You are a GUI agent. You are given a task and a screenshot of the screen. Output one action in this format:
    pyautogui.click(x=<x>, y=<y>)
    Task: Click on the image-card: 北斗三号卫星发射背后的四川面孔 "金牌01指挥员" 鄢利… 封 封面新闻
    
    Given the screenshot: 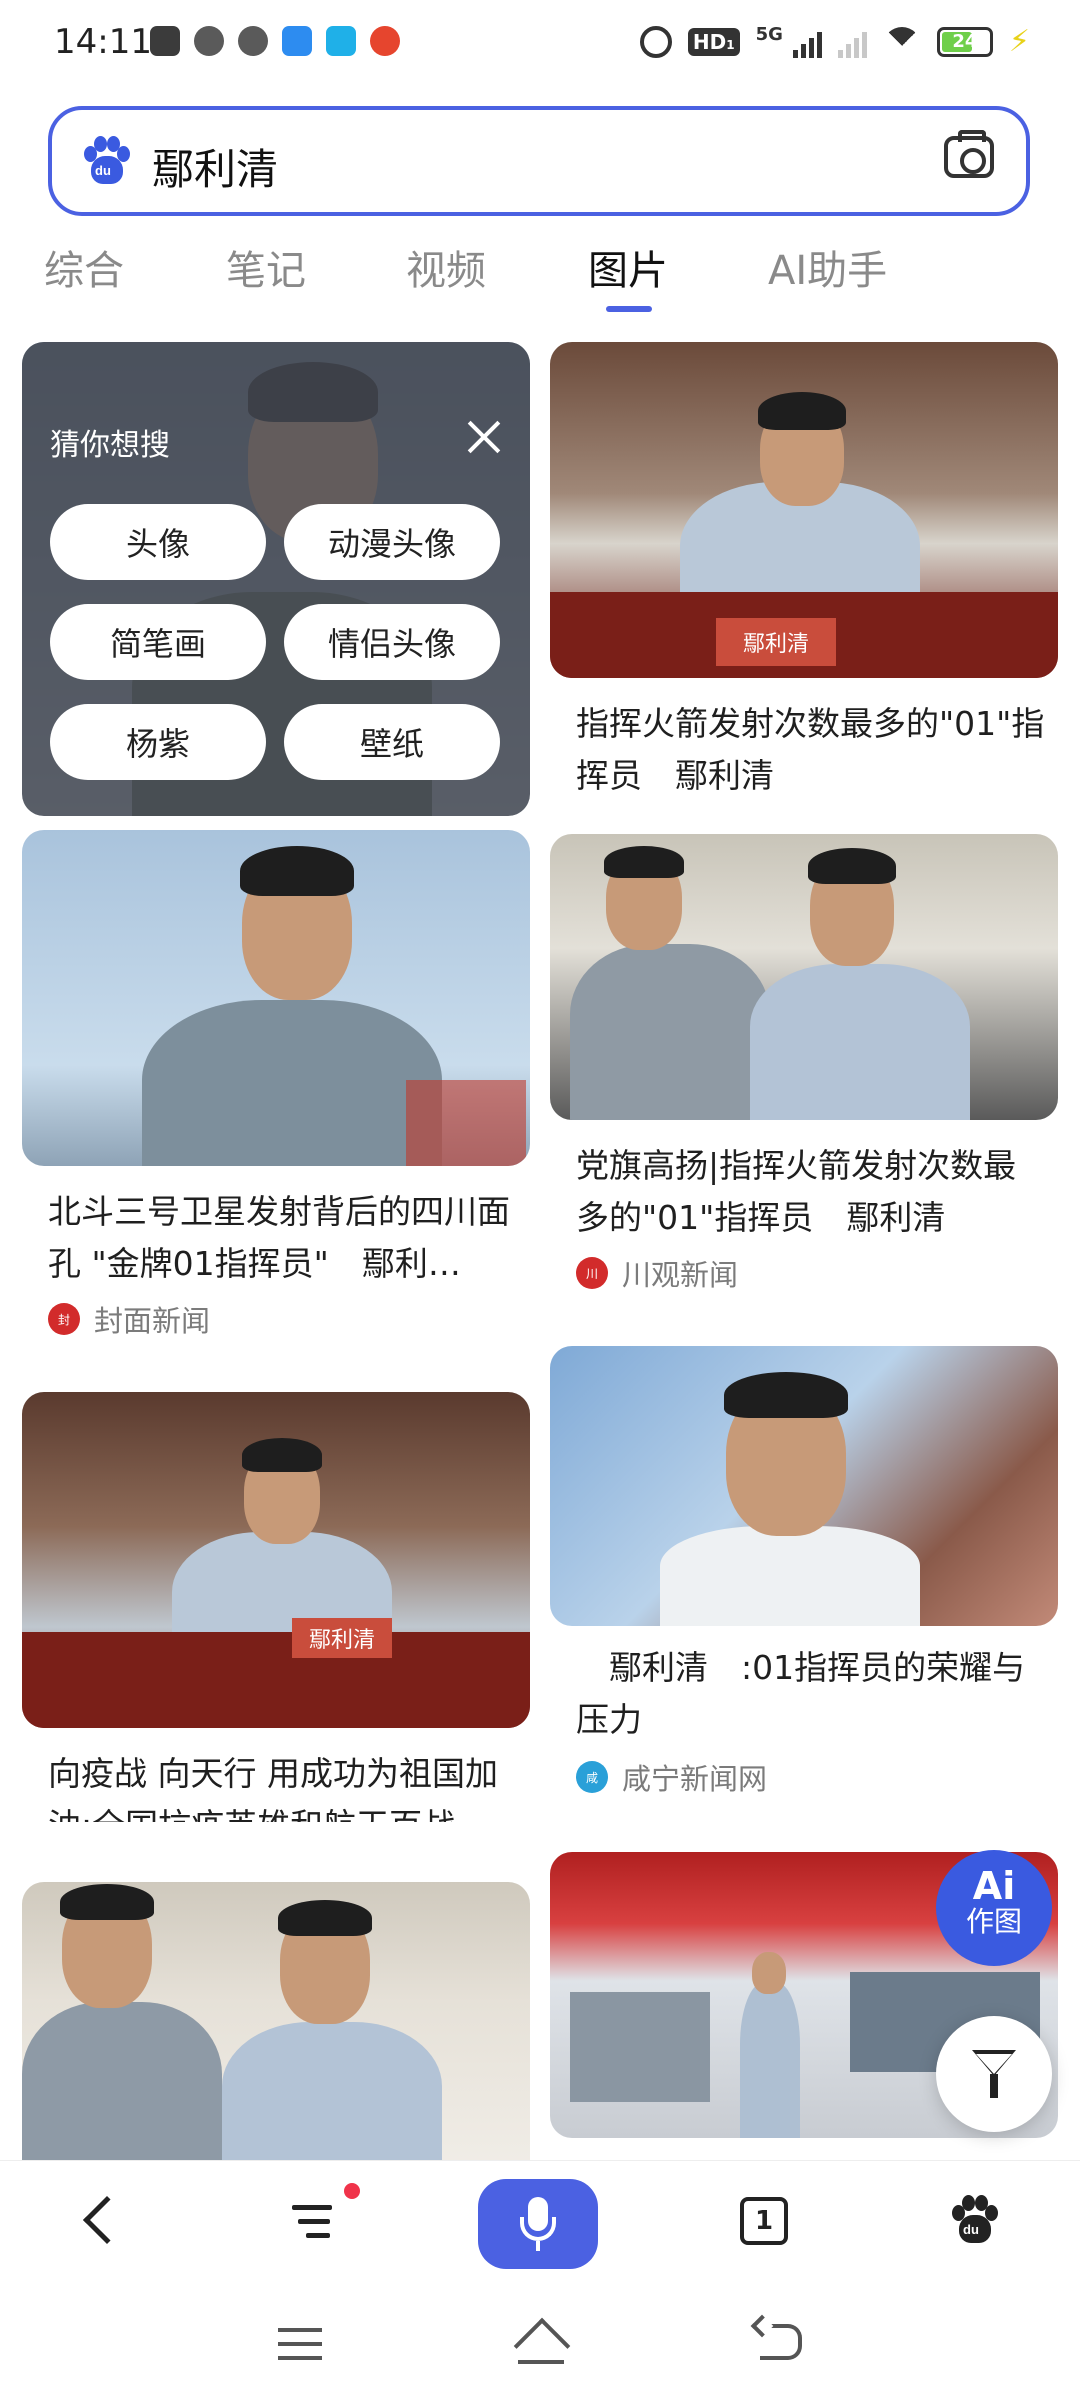 What is the action you would take?
    pyautogui.click(x=276, y=1090)
    